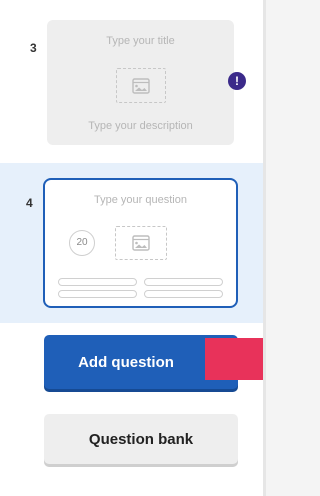 This screenshot has height=496, width=320. What do you see at coordinates (82, 243) in the screenshot?
I see `timer-placeholder: 20` at bounding box center [82, 243].